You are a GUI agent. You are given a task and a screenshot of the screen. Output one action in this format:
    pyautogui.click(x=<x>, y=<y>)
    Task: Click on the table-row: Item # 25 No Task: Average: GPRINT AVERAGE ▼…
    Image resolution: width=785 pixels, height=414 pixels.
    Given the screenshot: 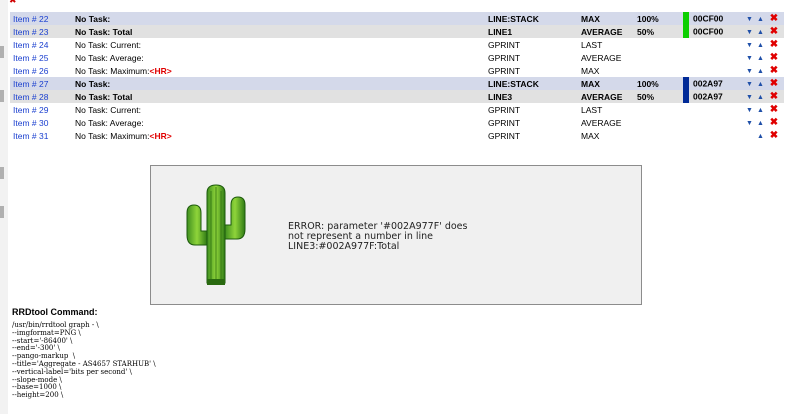 What is the action you would take?
    pyautogui.click(x=397, y=57)
    